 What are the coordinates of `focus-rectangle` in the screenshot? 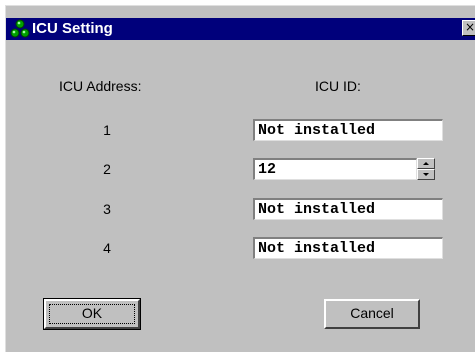 It's located at (92, 314).